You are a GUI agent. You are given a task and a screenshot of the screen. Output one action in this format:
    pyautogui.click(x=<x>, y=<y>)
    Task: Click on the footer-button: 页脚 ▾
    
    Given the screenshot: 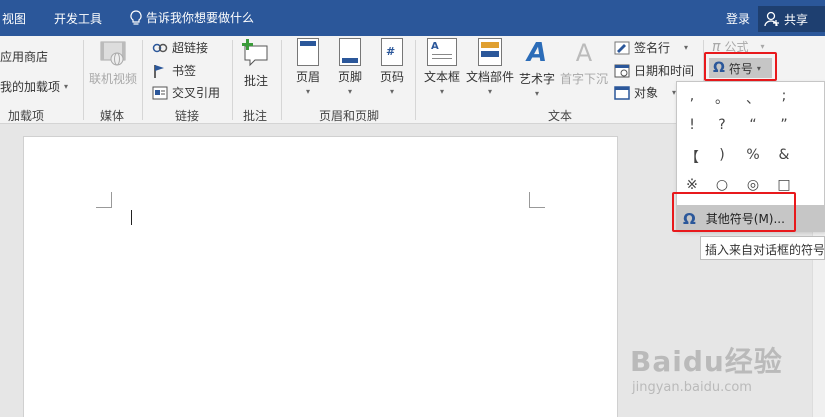 What is the action you would take?
    pyautogui.click(x=350, y=67)
    